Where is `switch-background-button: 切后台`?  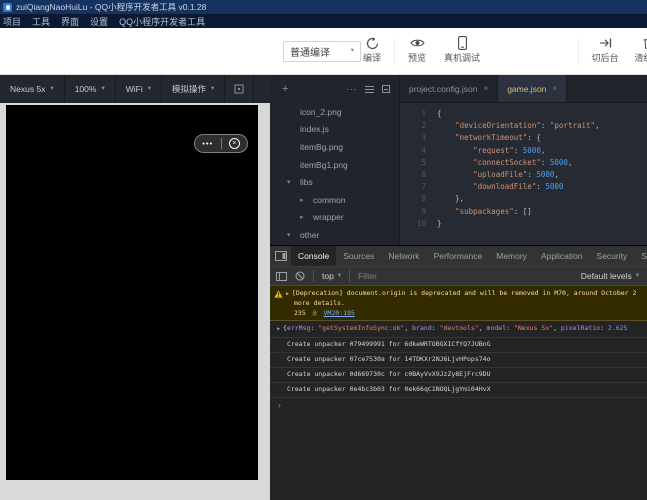
switch-background-button: 切后台 is located at coordinates (605, 49).